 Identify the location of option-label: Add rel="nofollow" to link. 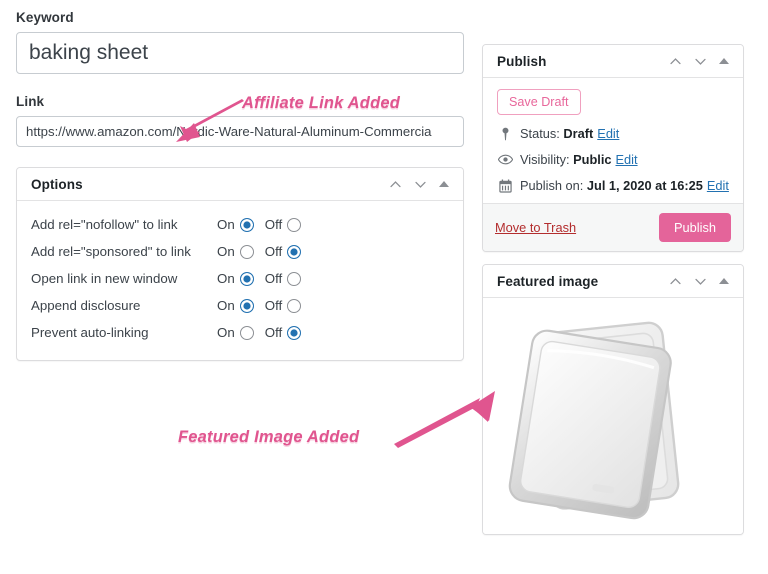
(104, 224).